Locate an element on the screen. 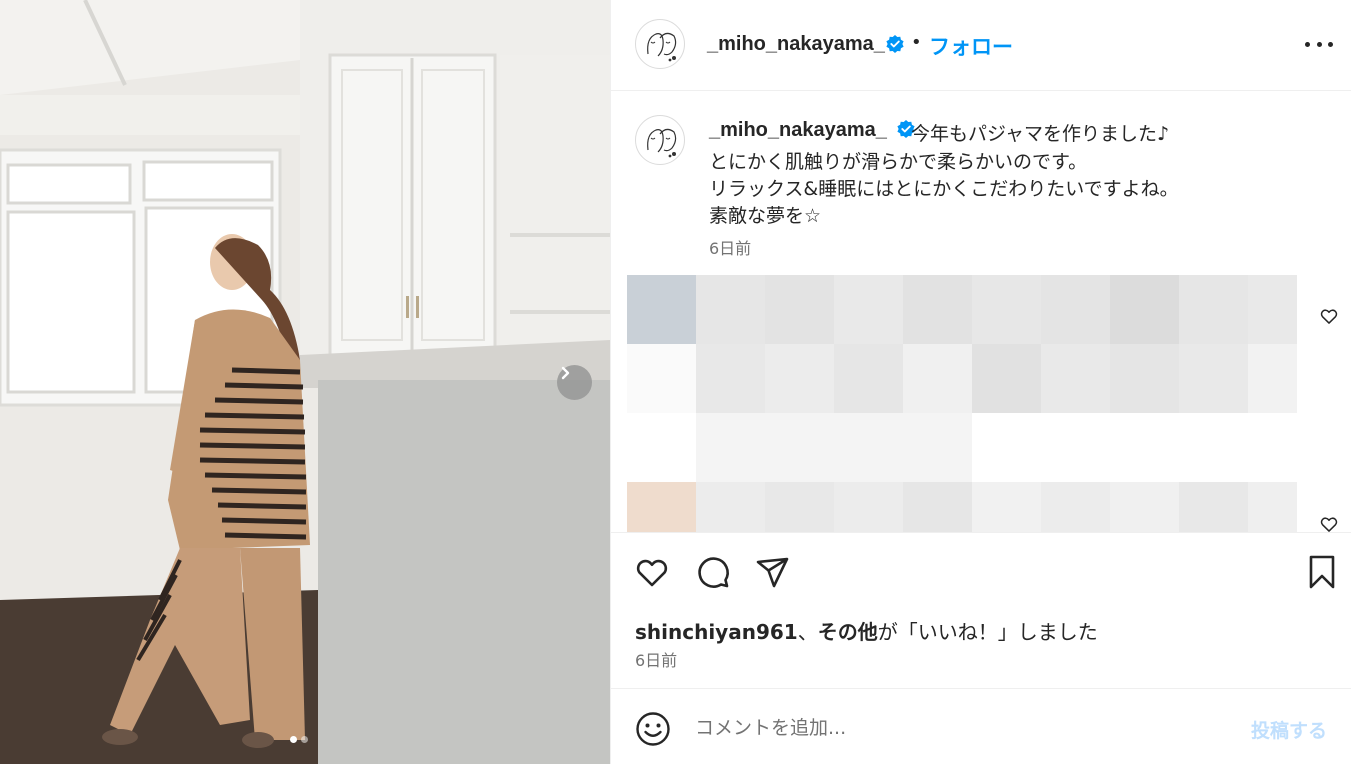 This screenshot has height=764, width=1351. follow-button: フォロー is located at coordinates (971, 46).